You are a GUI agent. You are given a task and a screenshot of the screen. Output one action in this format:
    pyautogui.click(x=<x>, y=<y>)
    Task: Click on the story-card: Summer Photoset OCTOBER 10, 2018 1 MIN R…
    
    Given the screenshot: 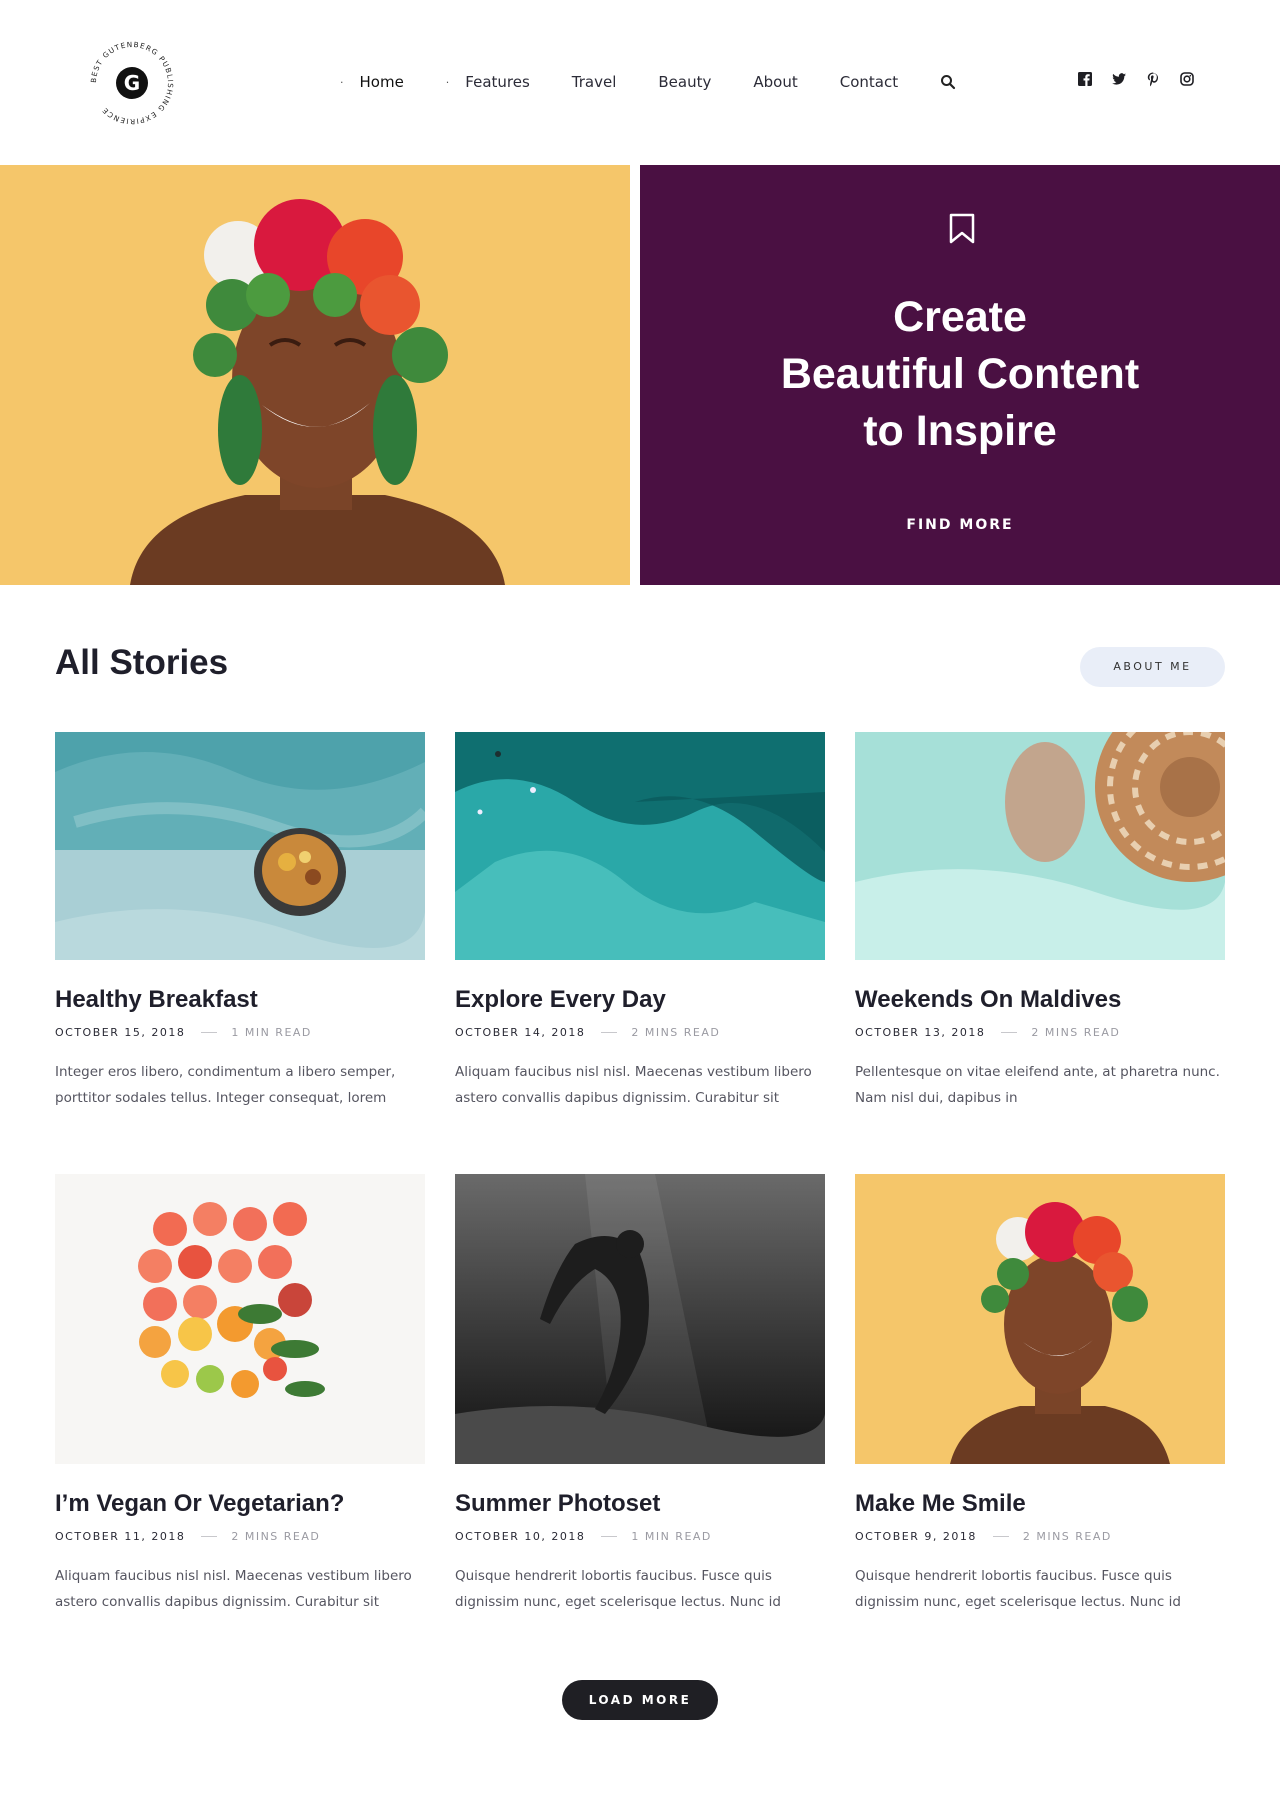 What is the action you would take?
    pyautogui.click(x=640, y=1394)
    